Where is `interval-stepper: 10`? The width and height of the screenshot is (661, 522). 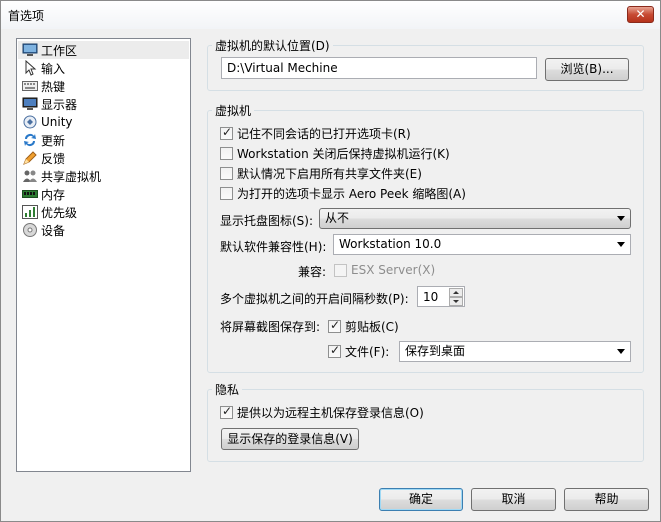 interval-stepper: 10 is located at coordinates (441, 296).